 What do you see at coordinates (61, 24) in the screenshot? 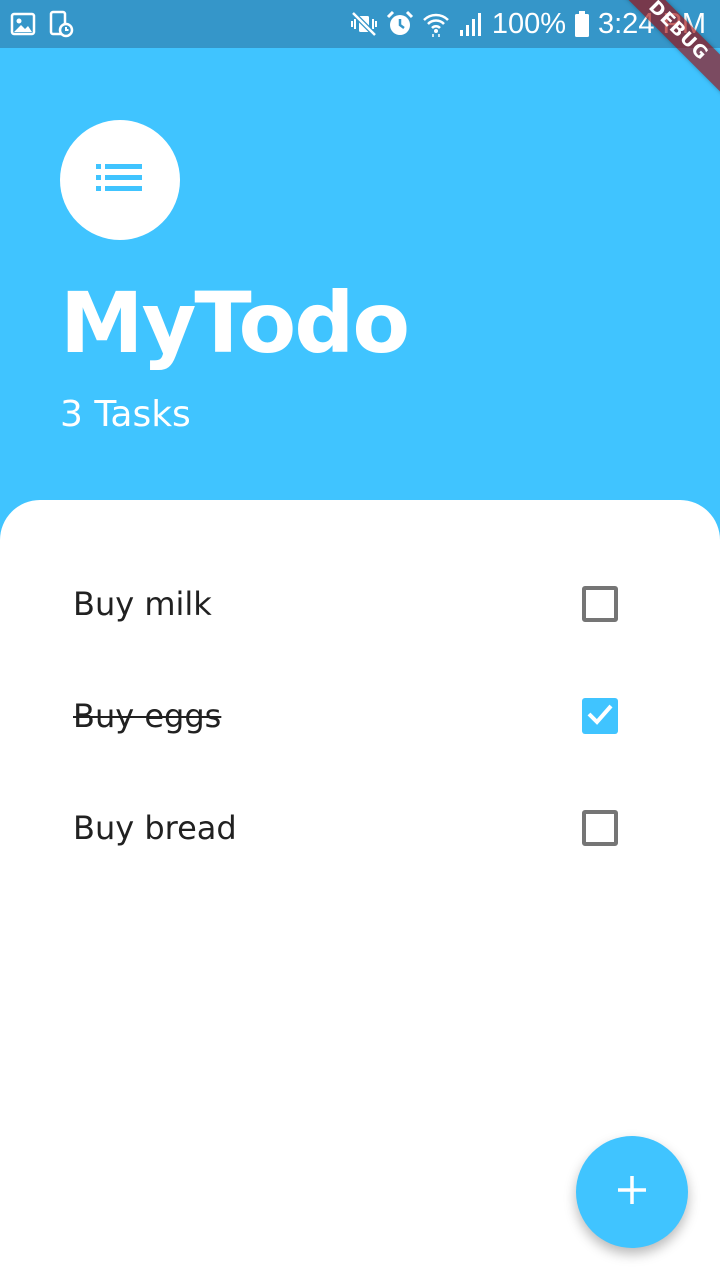
I see `screen-time-icon` at bounding box center [61, 24].